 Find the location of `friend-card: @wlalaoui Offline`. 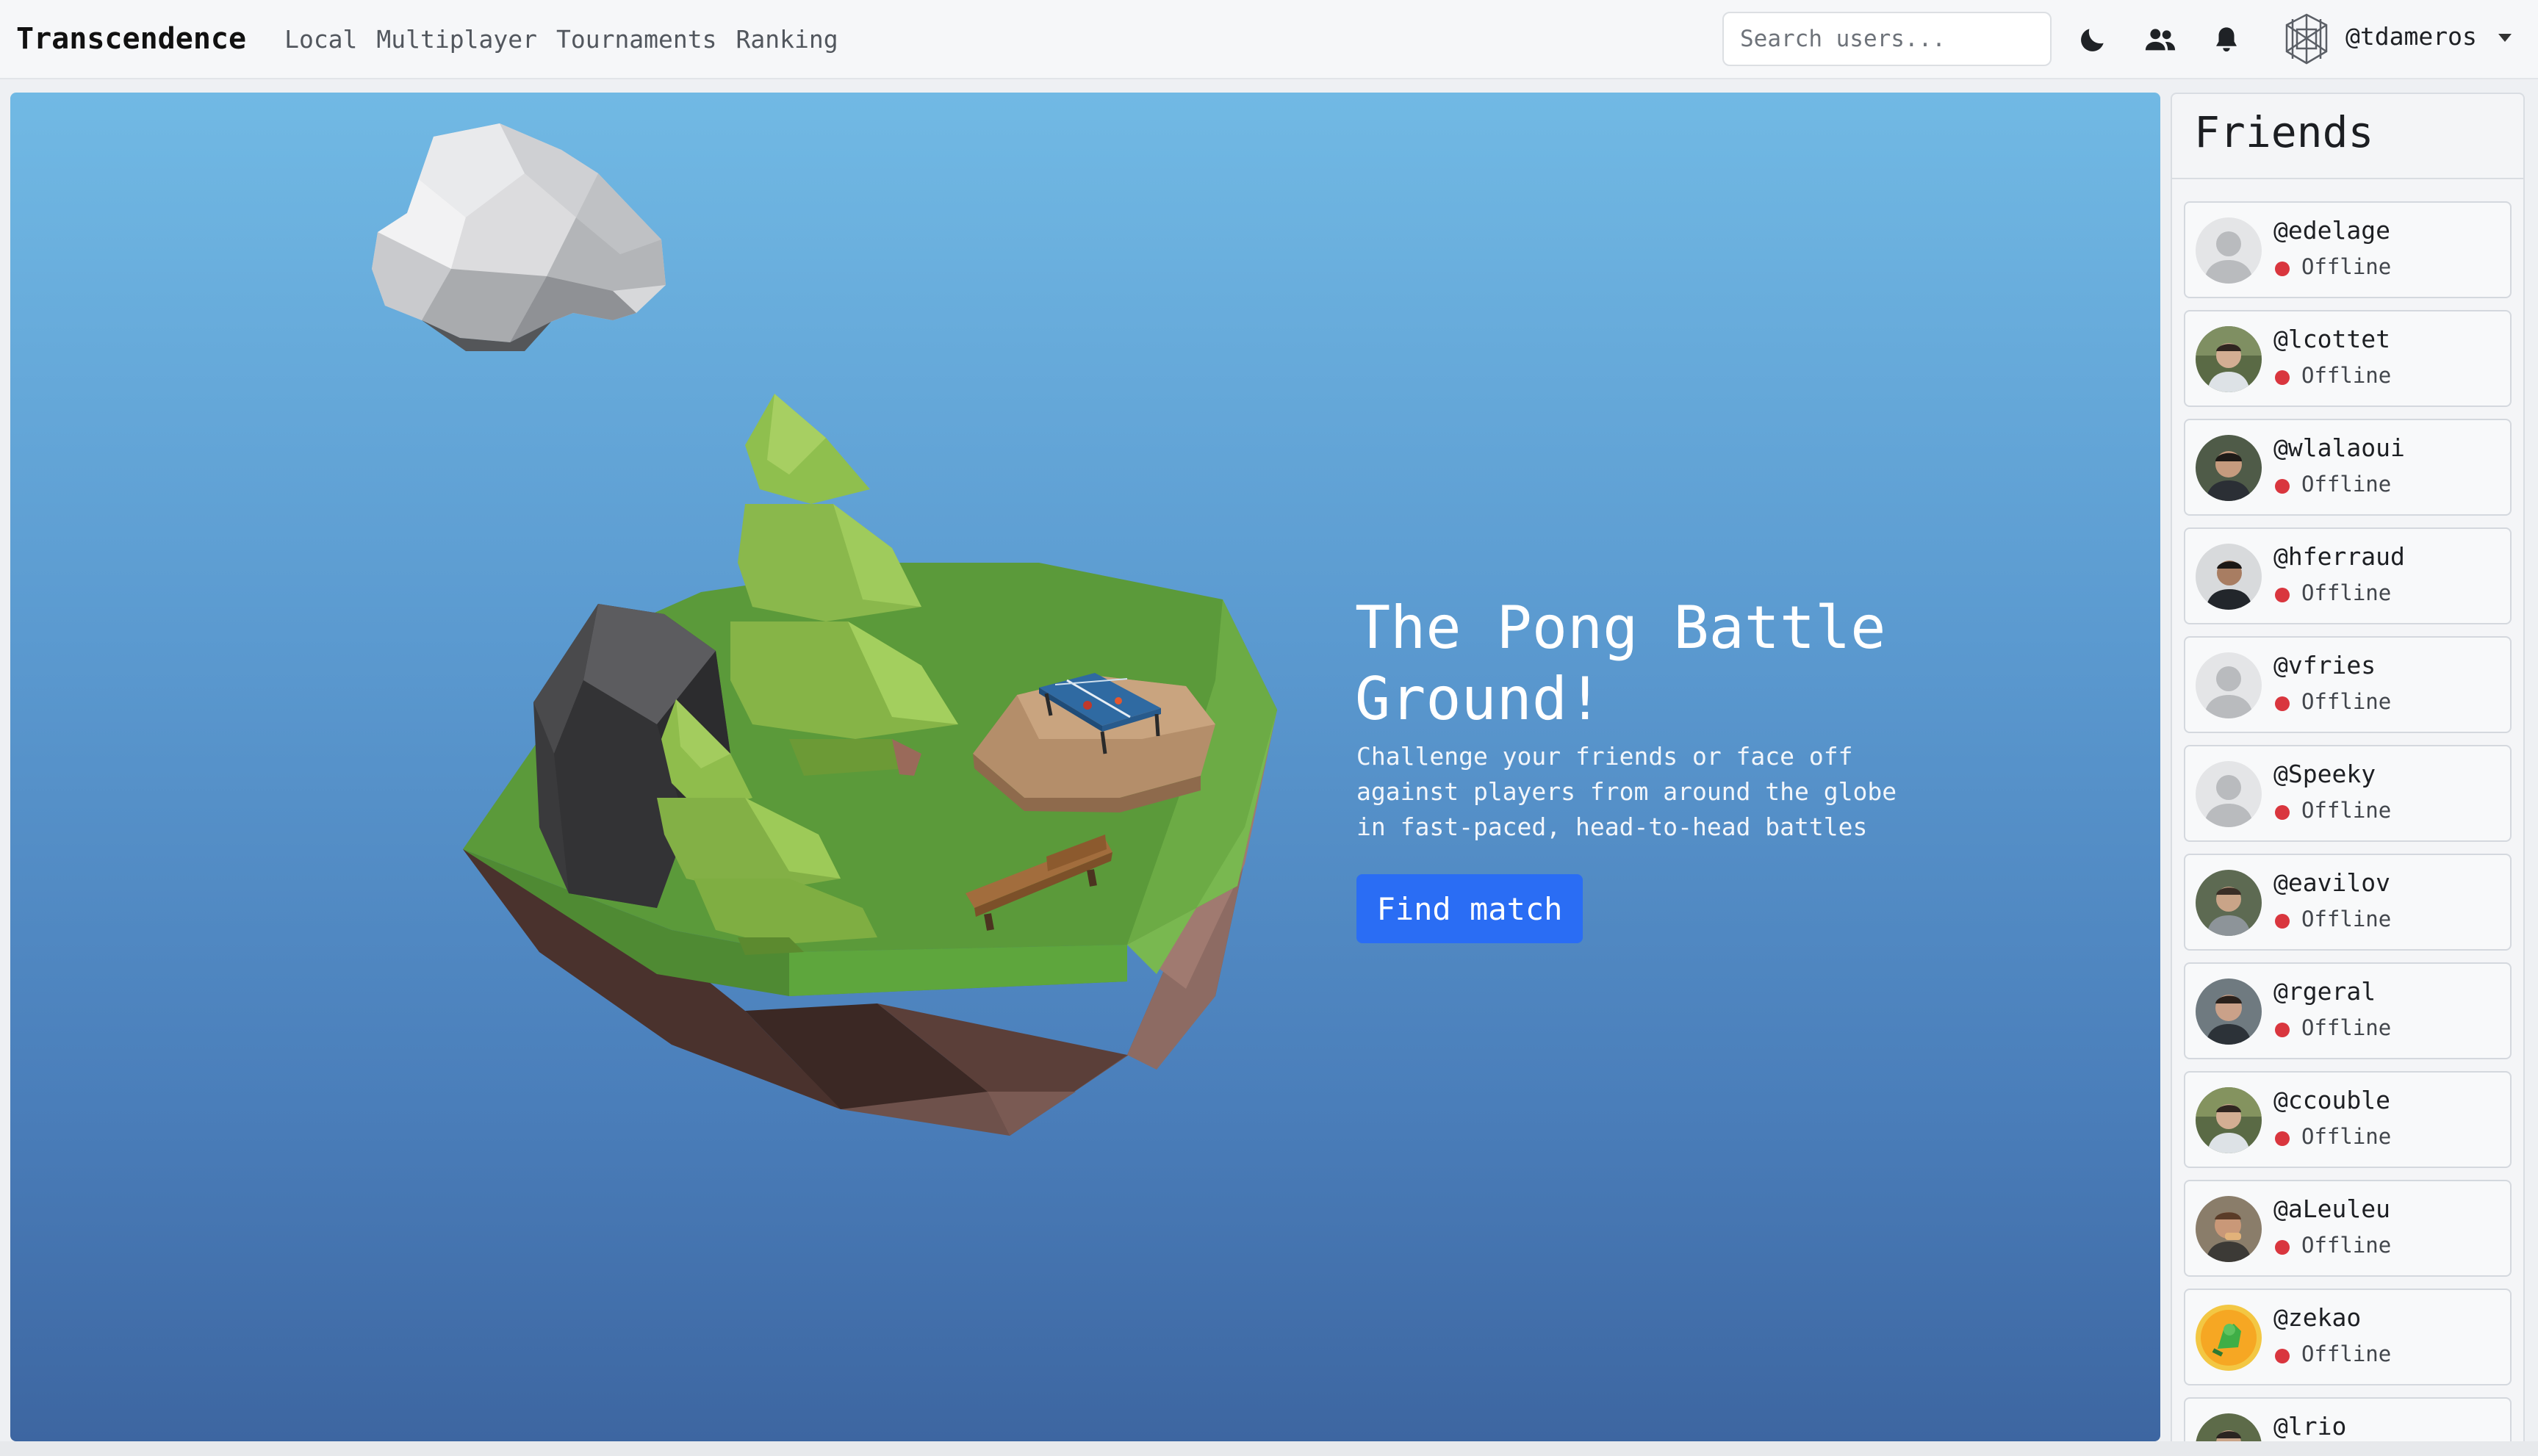

friend-card: @wlalaoui Offline is located at coordinates (2348, 467).